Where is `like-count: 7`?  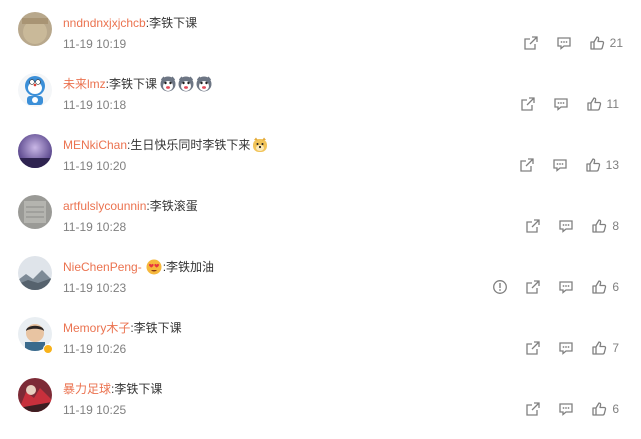 like-count: 7 is located at coordinates (615, 348).